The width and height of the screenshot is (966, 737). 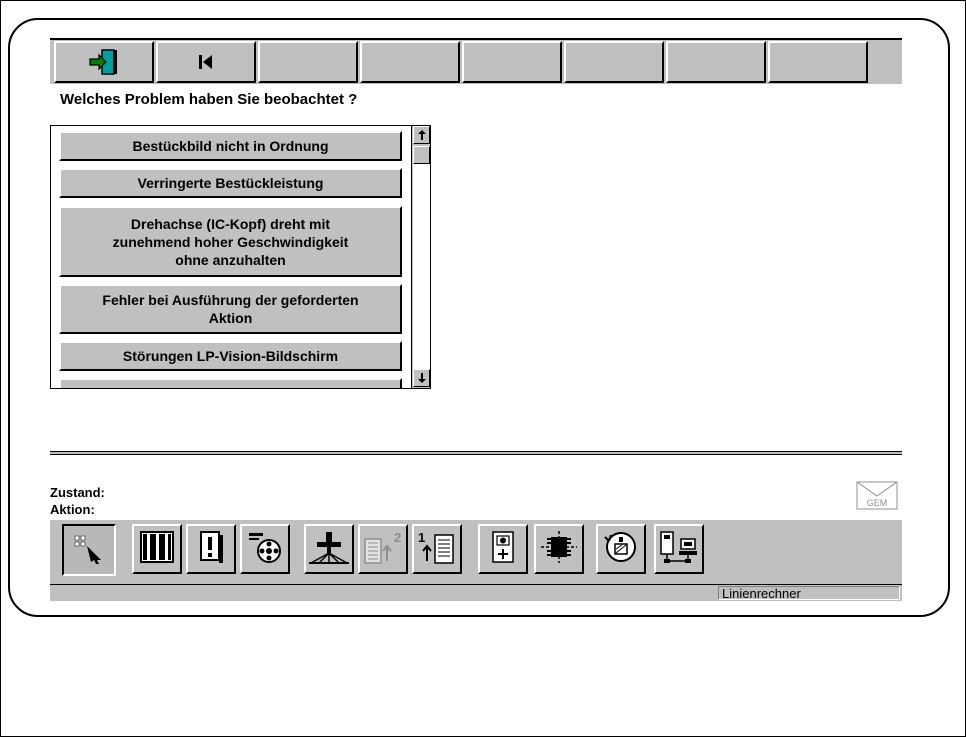 I want to click on camera-plus-icon, so click(x=503, y=549).